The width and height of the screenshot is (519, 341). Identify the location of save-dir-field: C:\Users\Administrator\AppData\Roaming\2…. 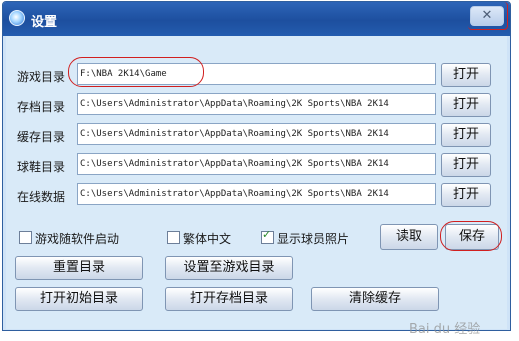
(256, 104).